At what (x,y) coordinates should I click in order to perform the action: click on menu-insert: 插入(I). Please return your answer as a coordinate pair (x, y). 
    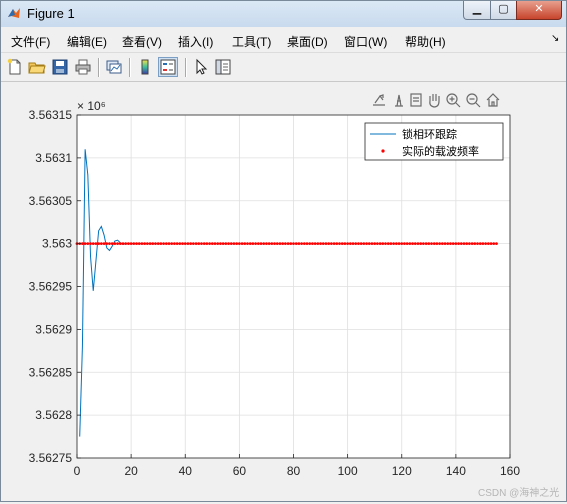
    Looking at the image, I should click on (195, 41).